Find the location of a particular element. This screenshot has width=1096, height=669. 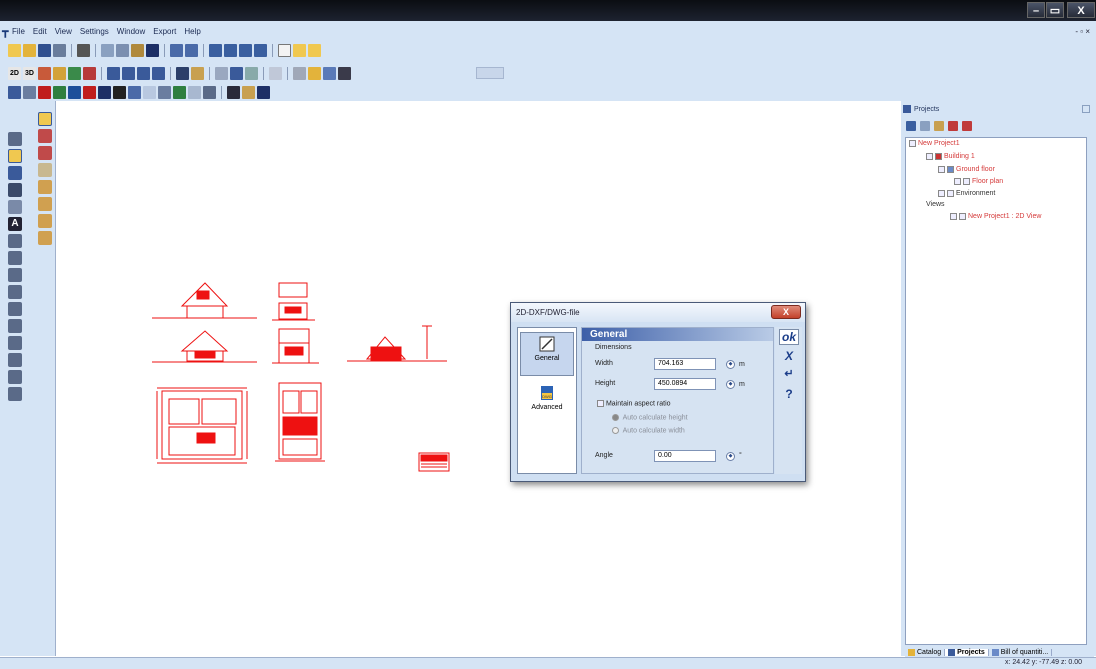

cancel-button: X is located at coordinates (789, 356).